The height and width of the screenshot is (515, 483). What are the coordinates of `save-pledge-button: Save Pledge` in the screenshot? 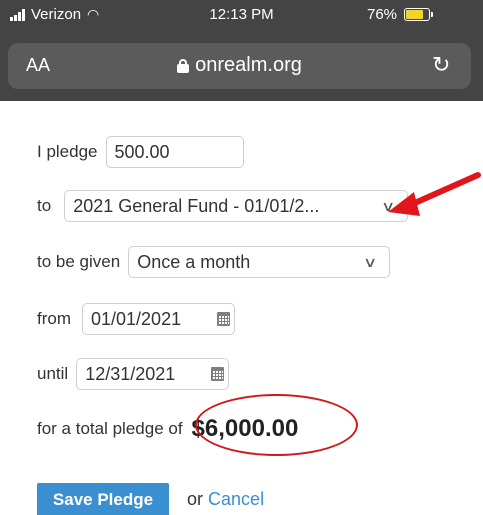 It's located at (103, 499).